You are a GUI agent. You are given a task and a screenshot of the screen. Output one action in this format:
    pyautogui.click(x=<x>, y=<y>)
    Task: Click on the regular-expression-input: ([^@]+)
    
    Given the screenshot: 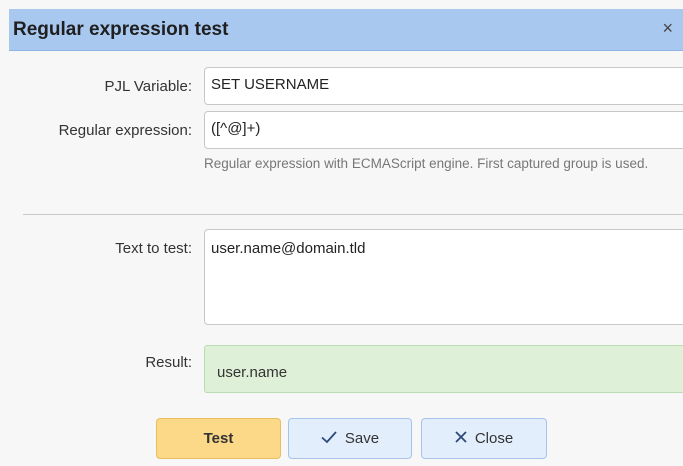 What is the action you would take?
    pyautogui.click(x=443, y=130)
    